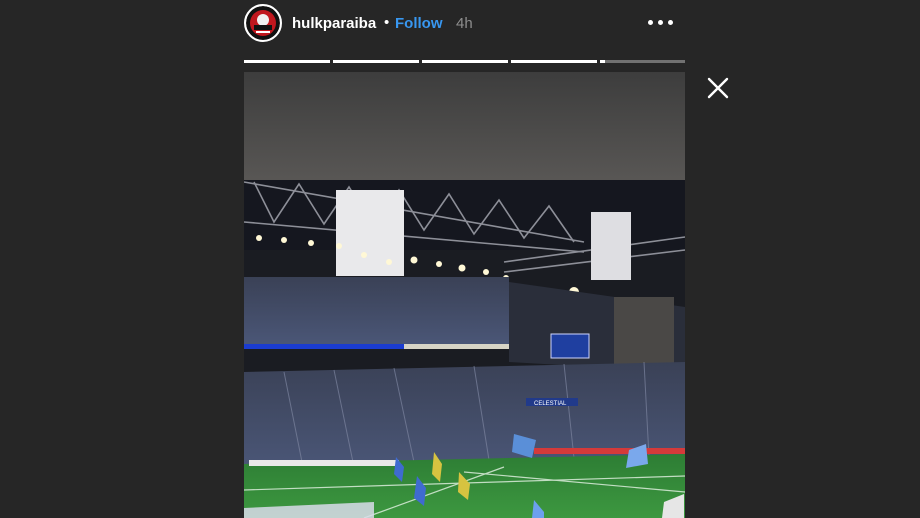  What do you see at coordinates (550, 404) in the screenshot?
I see `board-text: CELESTIAL` at bounding box center [550, 404].